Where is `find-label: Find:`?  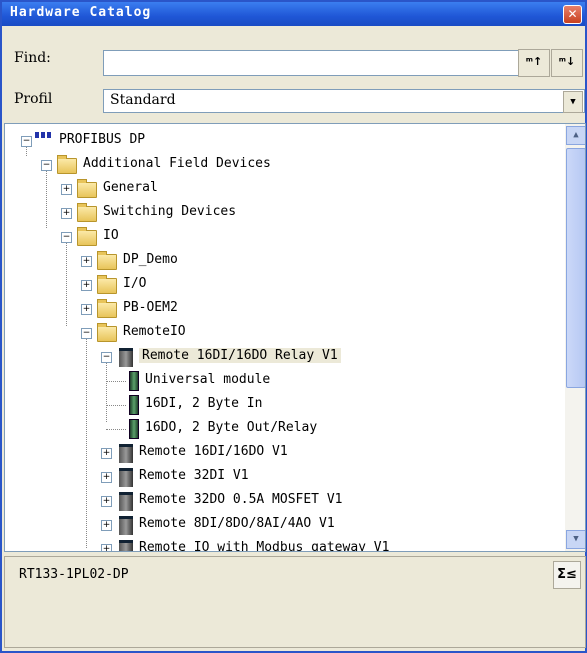
find-label: Find: is located at coordinates (32, 58).